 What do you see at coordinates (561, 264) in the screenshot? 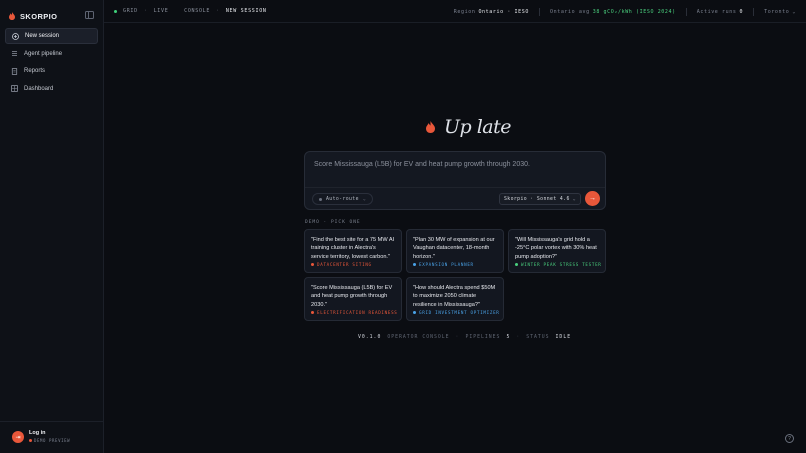
I see `demo-card-tag-label: WINTER PEAK STRESS TESTER` at bounding box center [561, 264].